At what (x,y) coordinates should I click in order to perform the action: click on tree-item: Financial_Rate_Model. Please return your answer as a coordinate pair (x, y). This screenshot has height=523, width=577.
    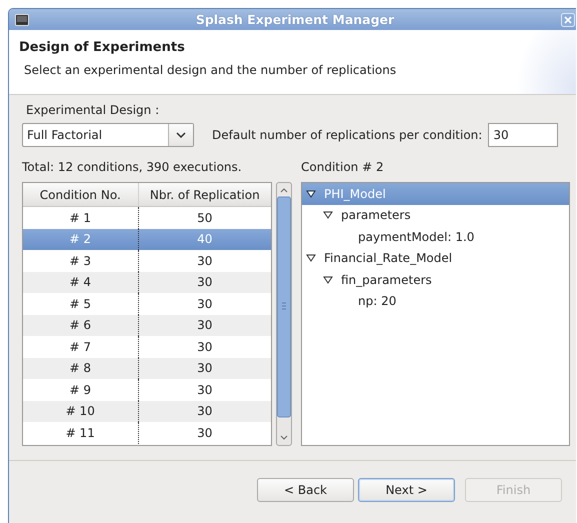
    Looking at the image, I should click on (435, 258).